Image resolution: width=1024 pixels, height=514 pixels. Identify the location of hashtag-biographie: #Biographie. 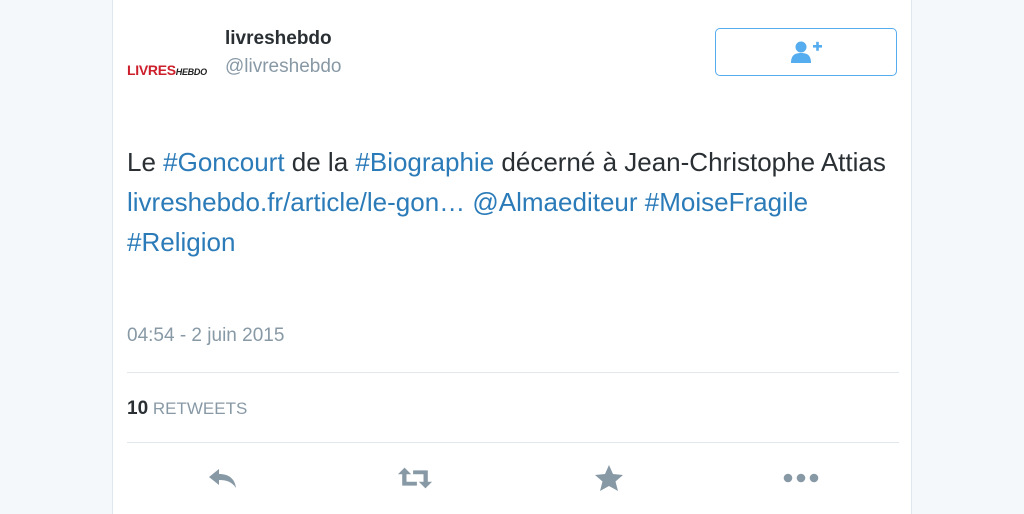
(424, 162).